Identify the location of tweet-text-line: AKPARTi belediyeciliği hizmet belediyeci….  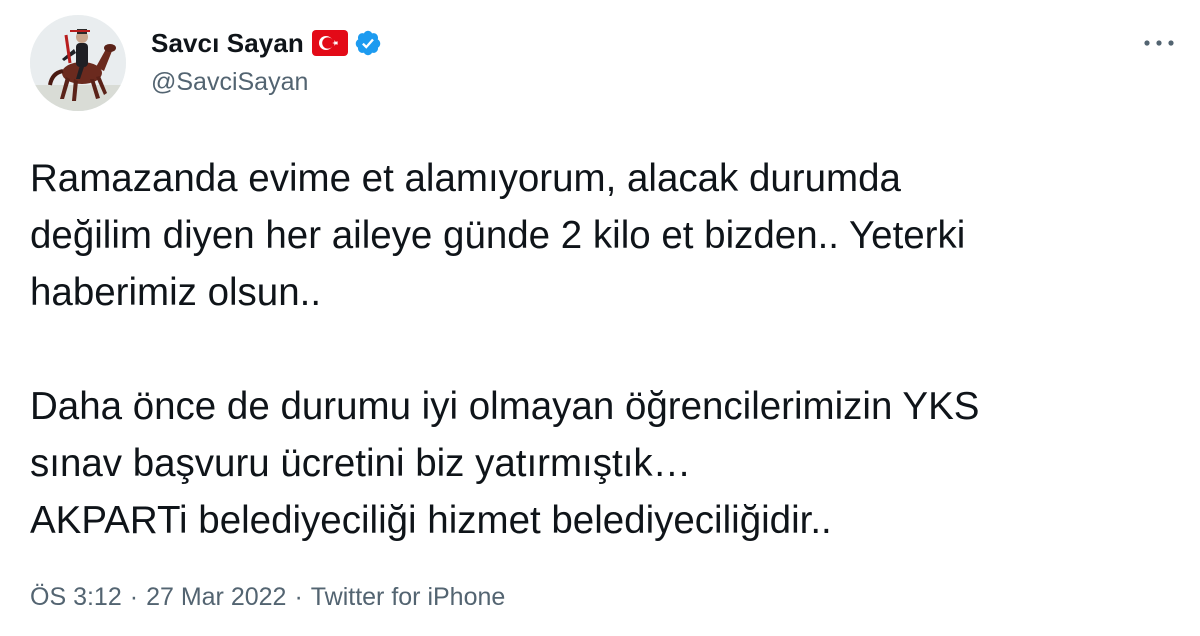
(431, 520).